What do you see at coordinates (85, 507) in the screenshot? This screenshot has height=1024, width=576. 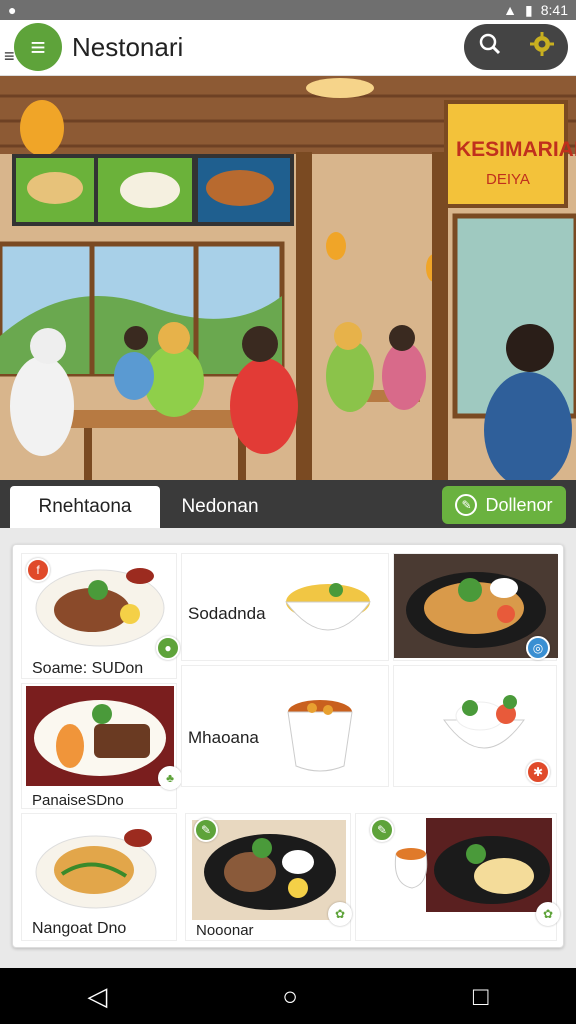 I see `tab-rnehtaona: Rnehtaona` at bounding box center [85, 507].